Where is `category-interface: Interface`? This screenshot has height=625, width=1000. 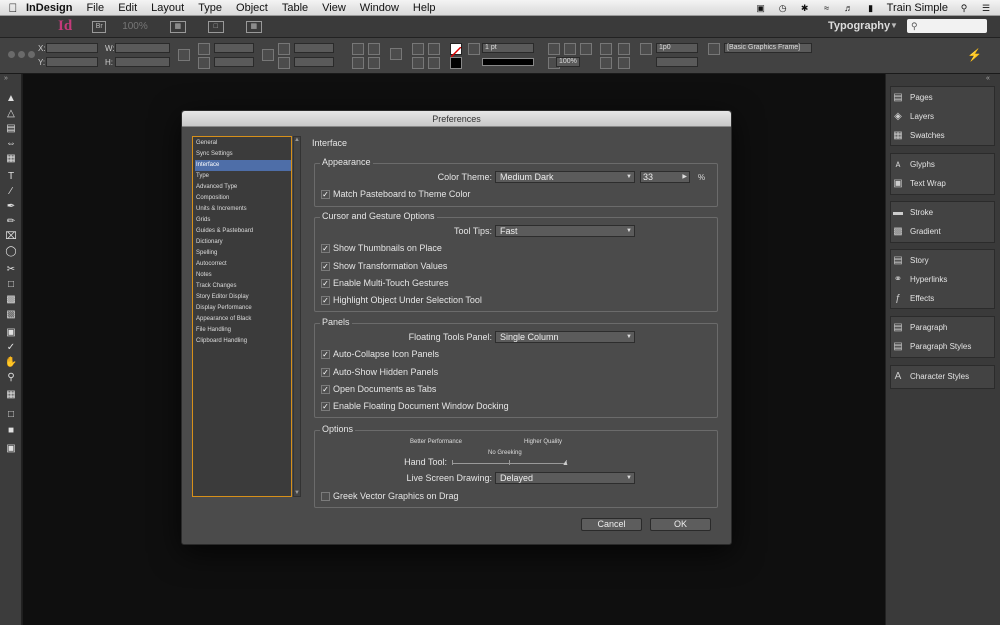 category-interface: Interface is located at coordinates (243, 165).